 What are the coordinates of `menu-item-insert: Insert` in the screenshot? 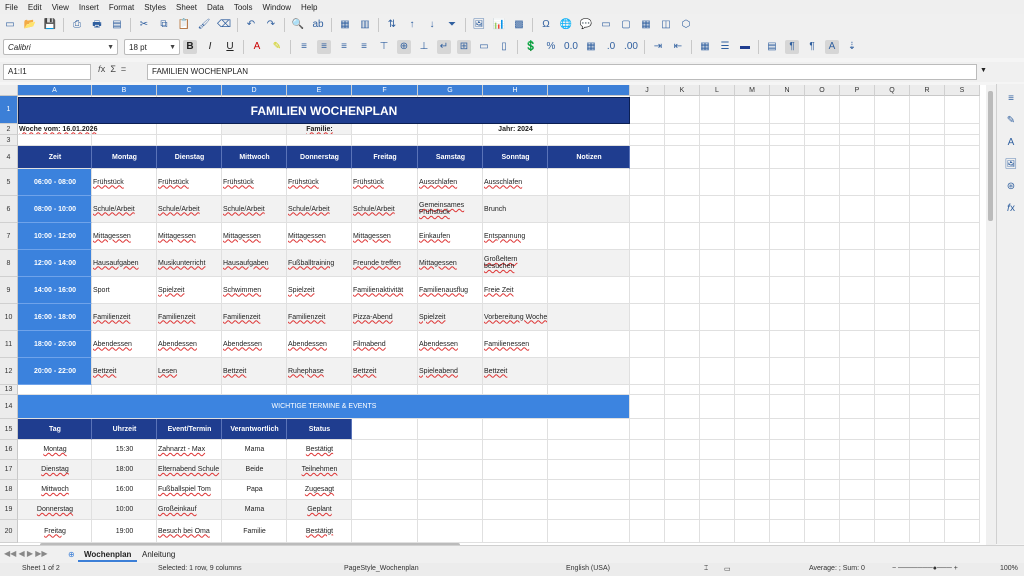 It's located at (89, 7).